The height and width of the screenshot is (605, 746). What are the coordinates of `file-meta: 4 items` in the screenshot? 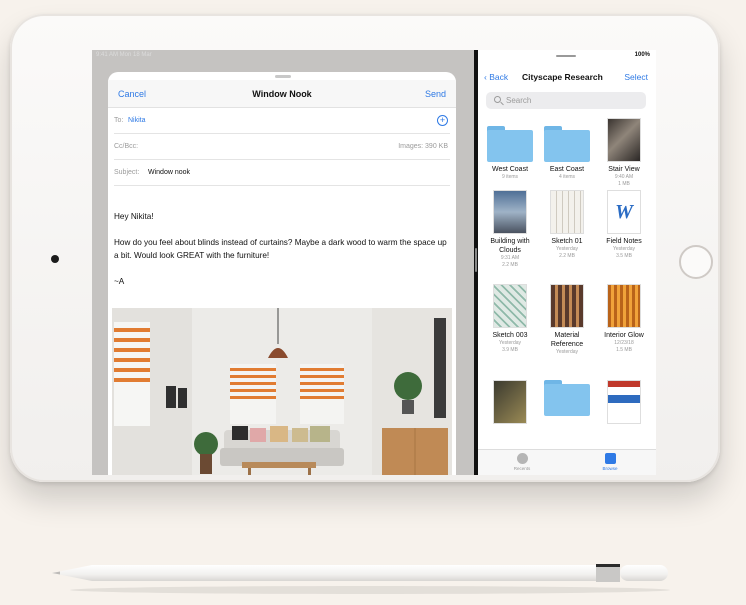 It's located at (567, 177).